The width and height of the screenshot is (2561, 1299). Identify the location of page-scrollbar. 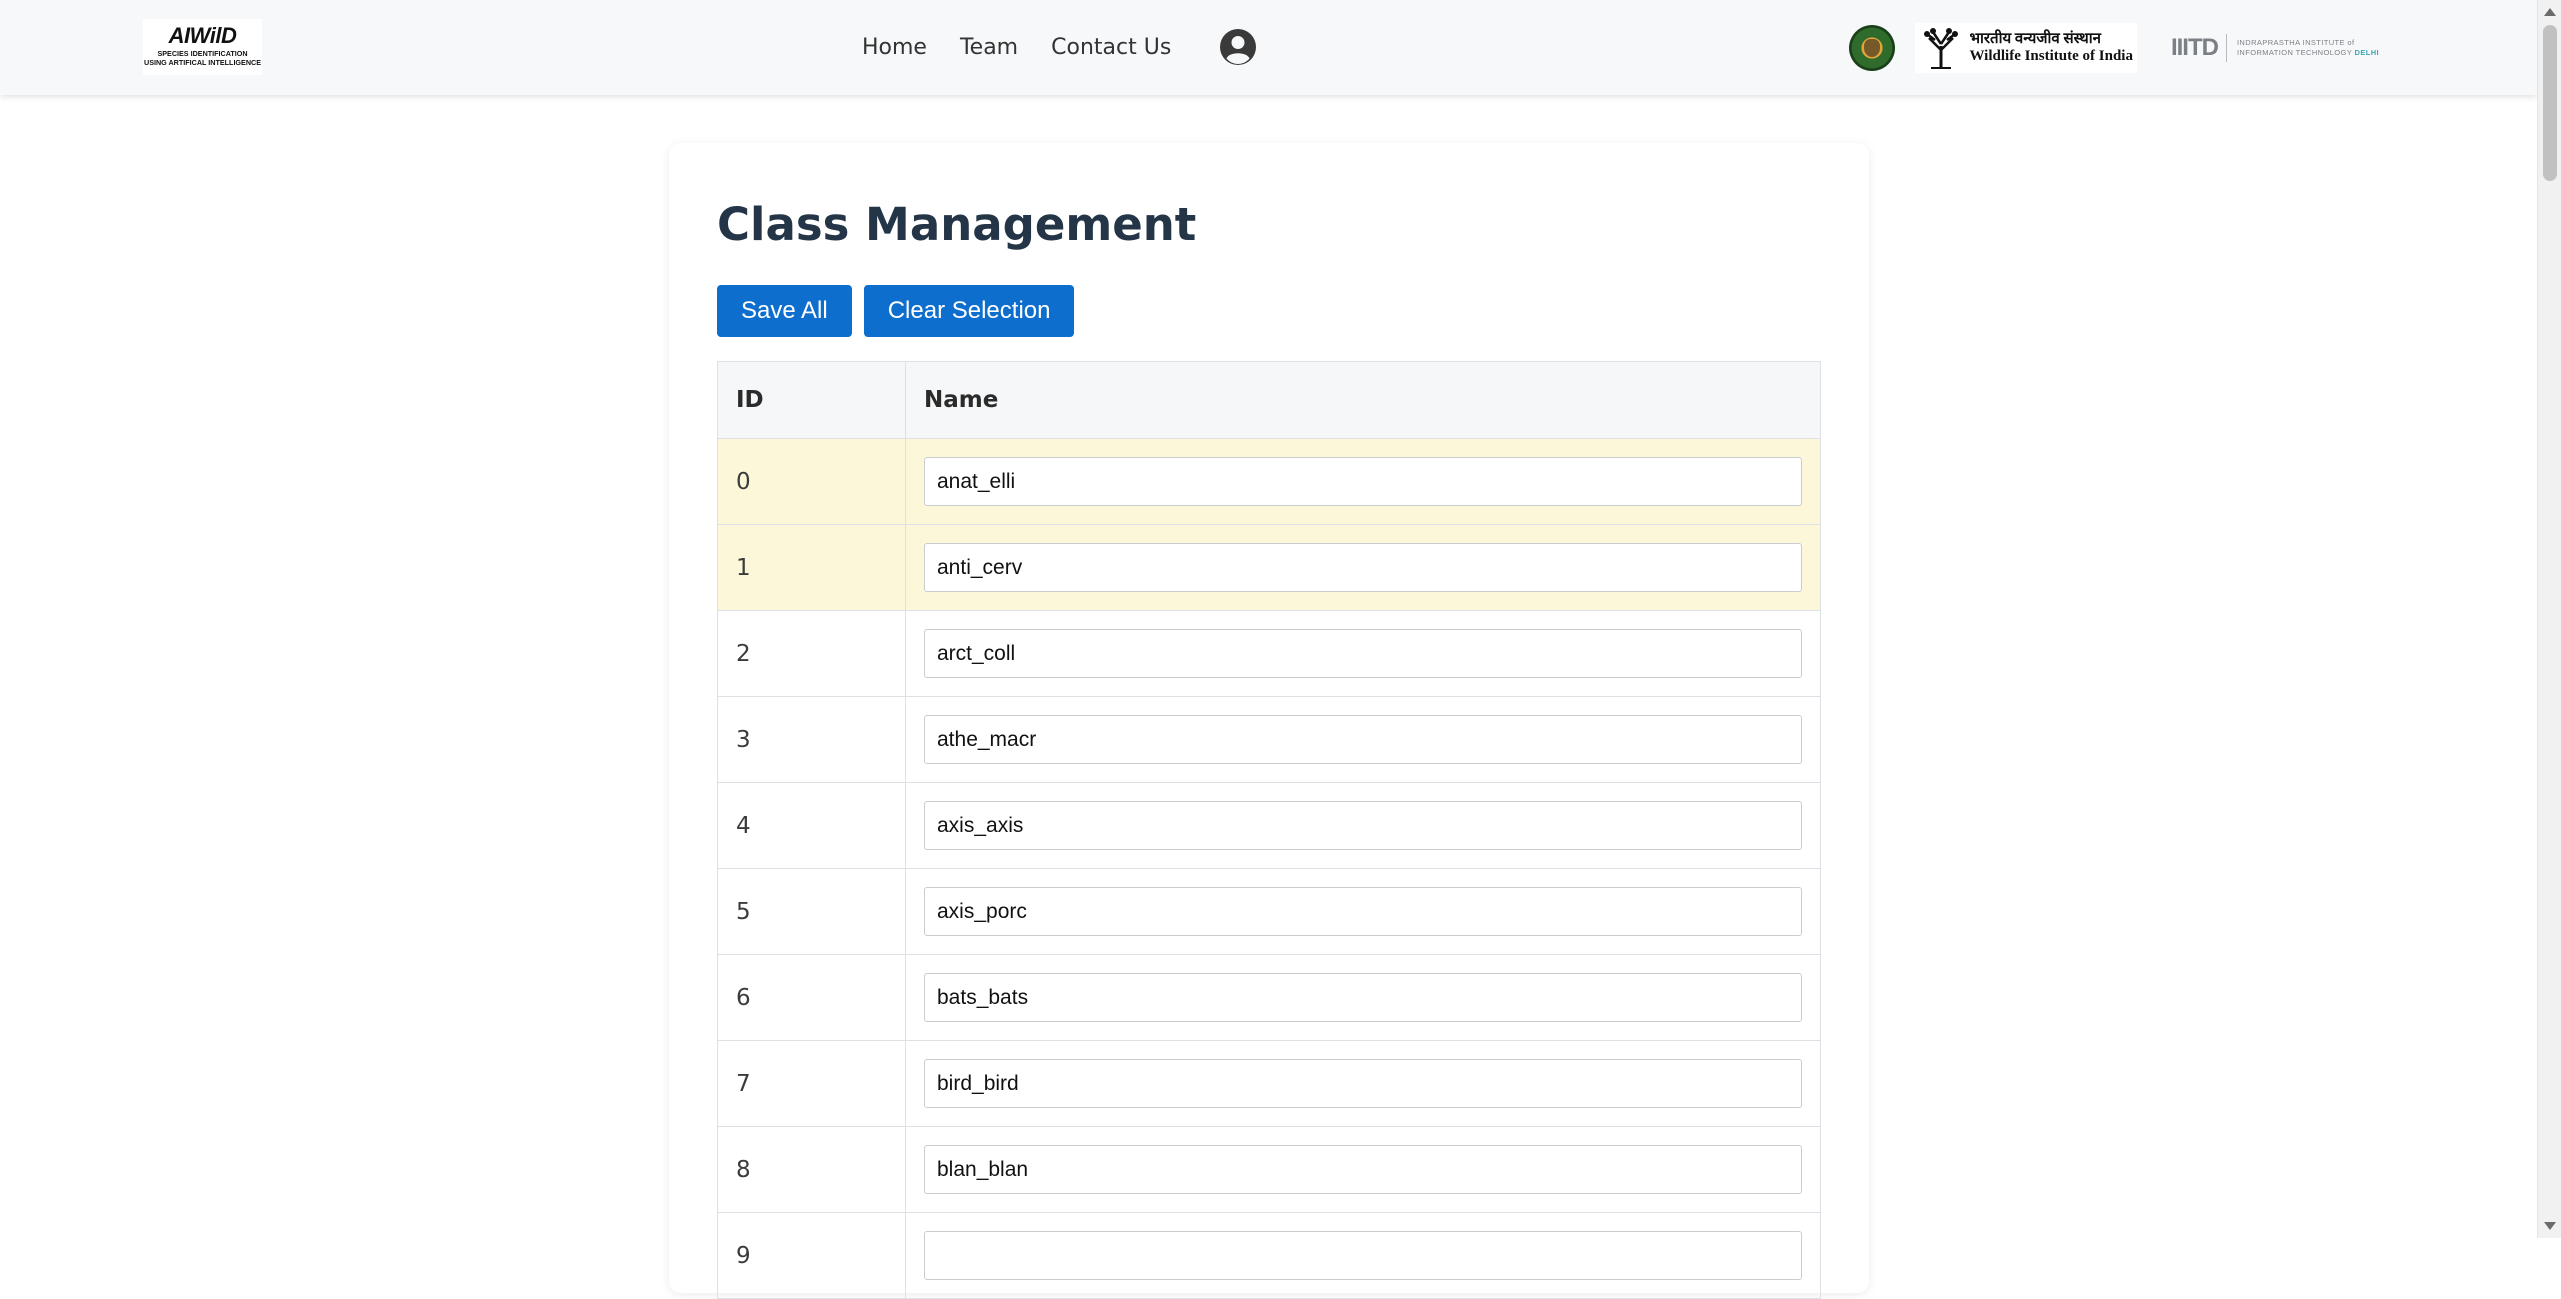
(2549, 619).